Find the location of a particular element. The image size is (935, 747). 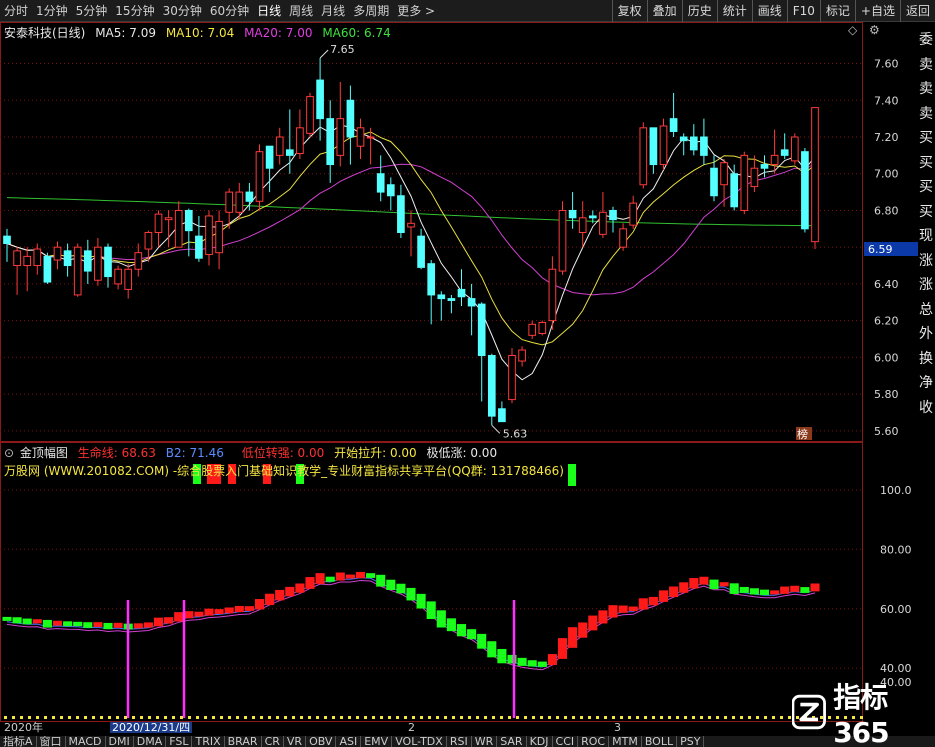

indicator-tab: CR is located at coordinates (273, 741).